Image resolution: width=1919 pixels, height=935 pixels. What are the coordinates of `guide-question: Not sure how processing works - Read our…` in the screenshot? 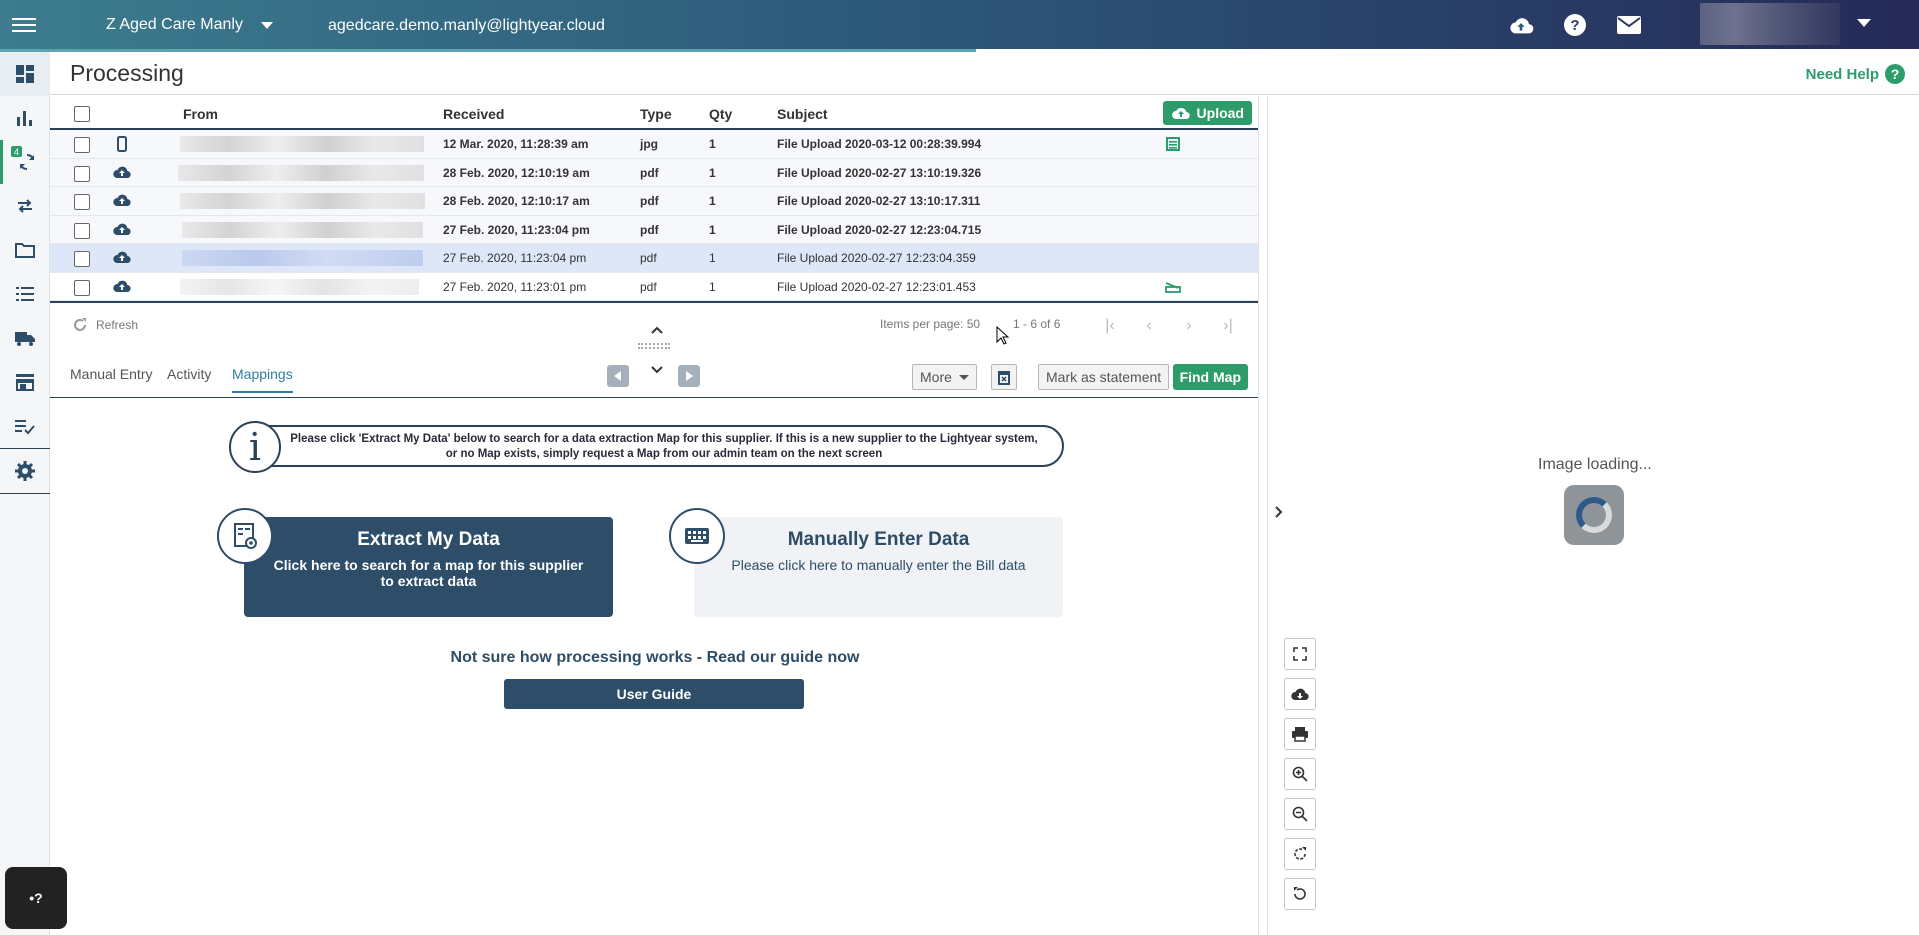 It's located at (655, 657).